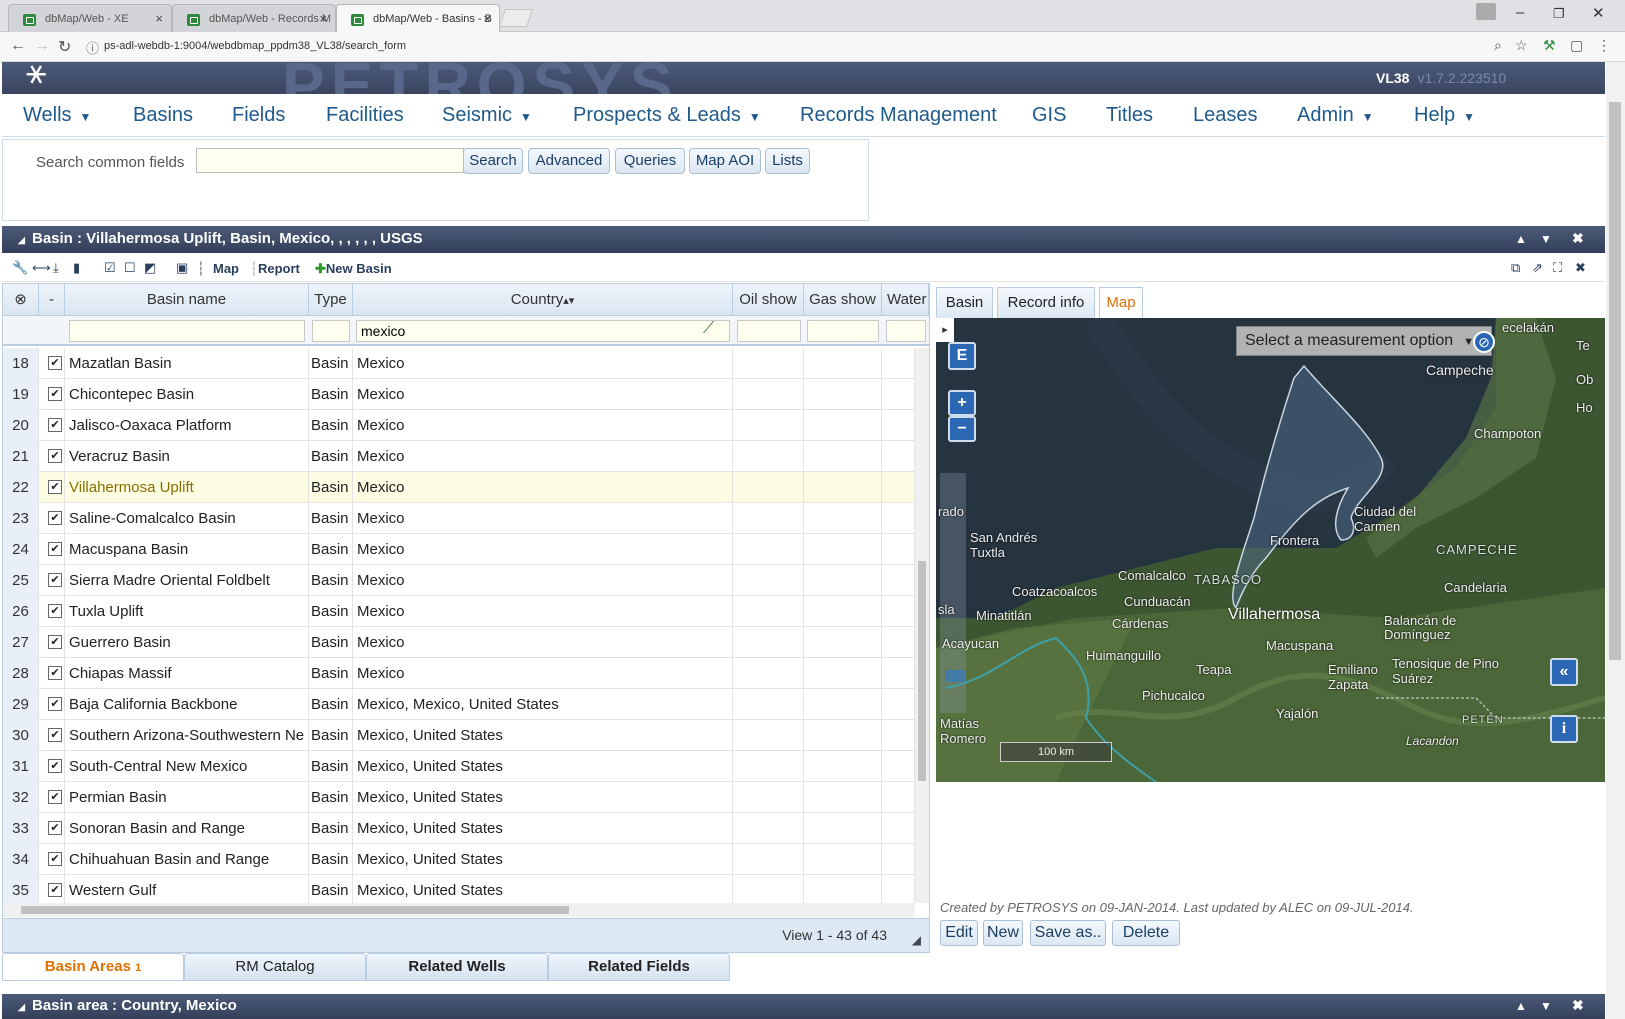  What do you see at coordinates (56, 268) in the screenshot?
I see `download-icon: ⤓` at bounding box center [56, 268].